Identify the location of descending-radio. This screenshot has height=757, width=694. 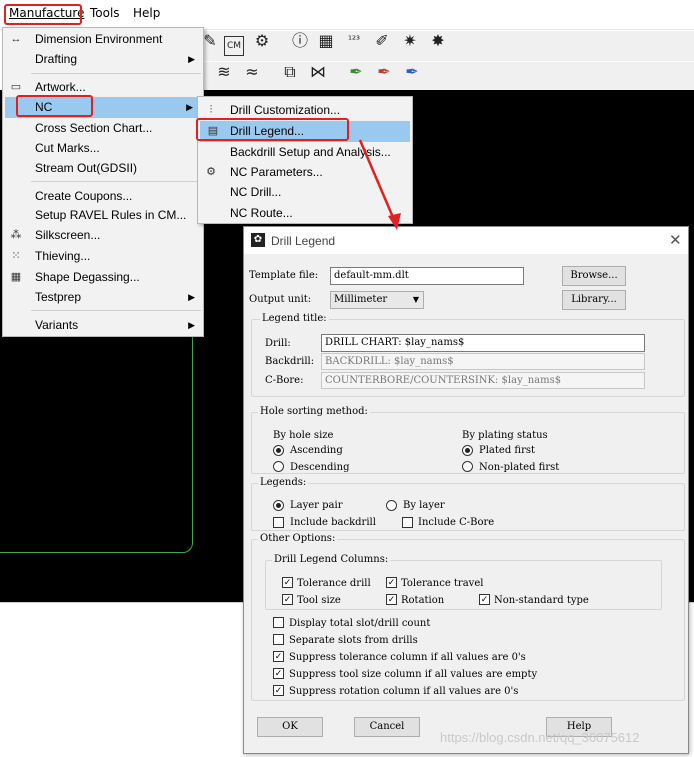
(278, 466).